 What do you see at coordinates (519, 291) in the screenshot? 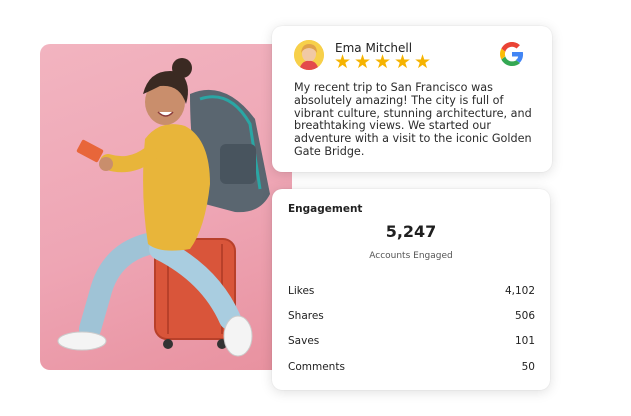
I see `metric-value: 4,102` at bounding box center [519, 291].